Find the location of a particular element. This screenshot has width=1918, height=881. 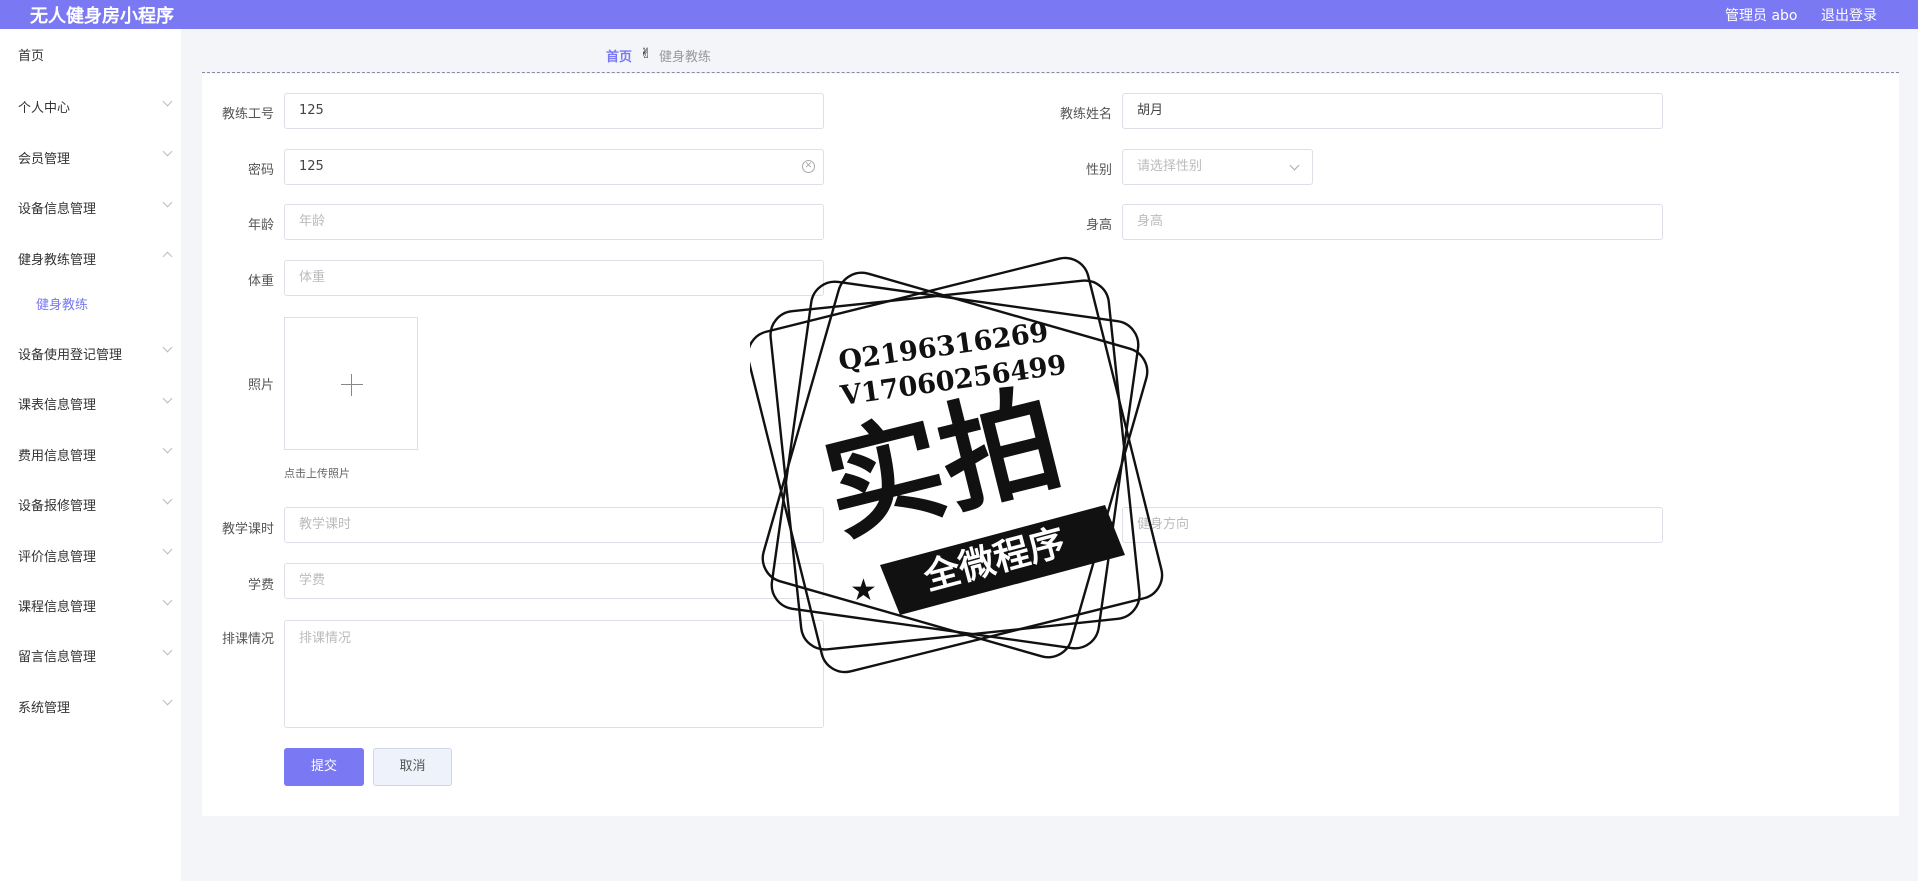

hours-label: 教学课时 is located at coordinates (247, 529).